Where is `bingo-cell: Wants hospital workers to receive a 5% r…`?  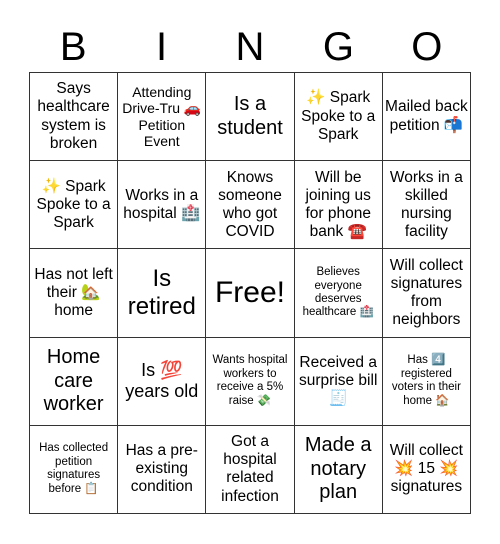
bingo-cell: Wants hospital workers to receive a 5% r… is located at coordinates (250, 381).